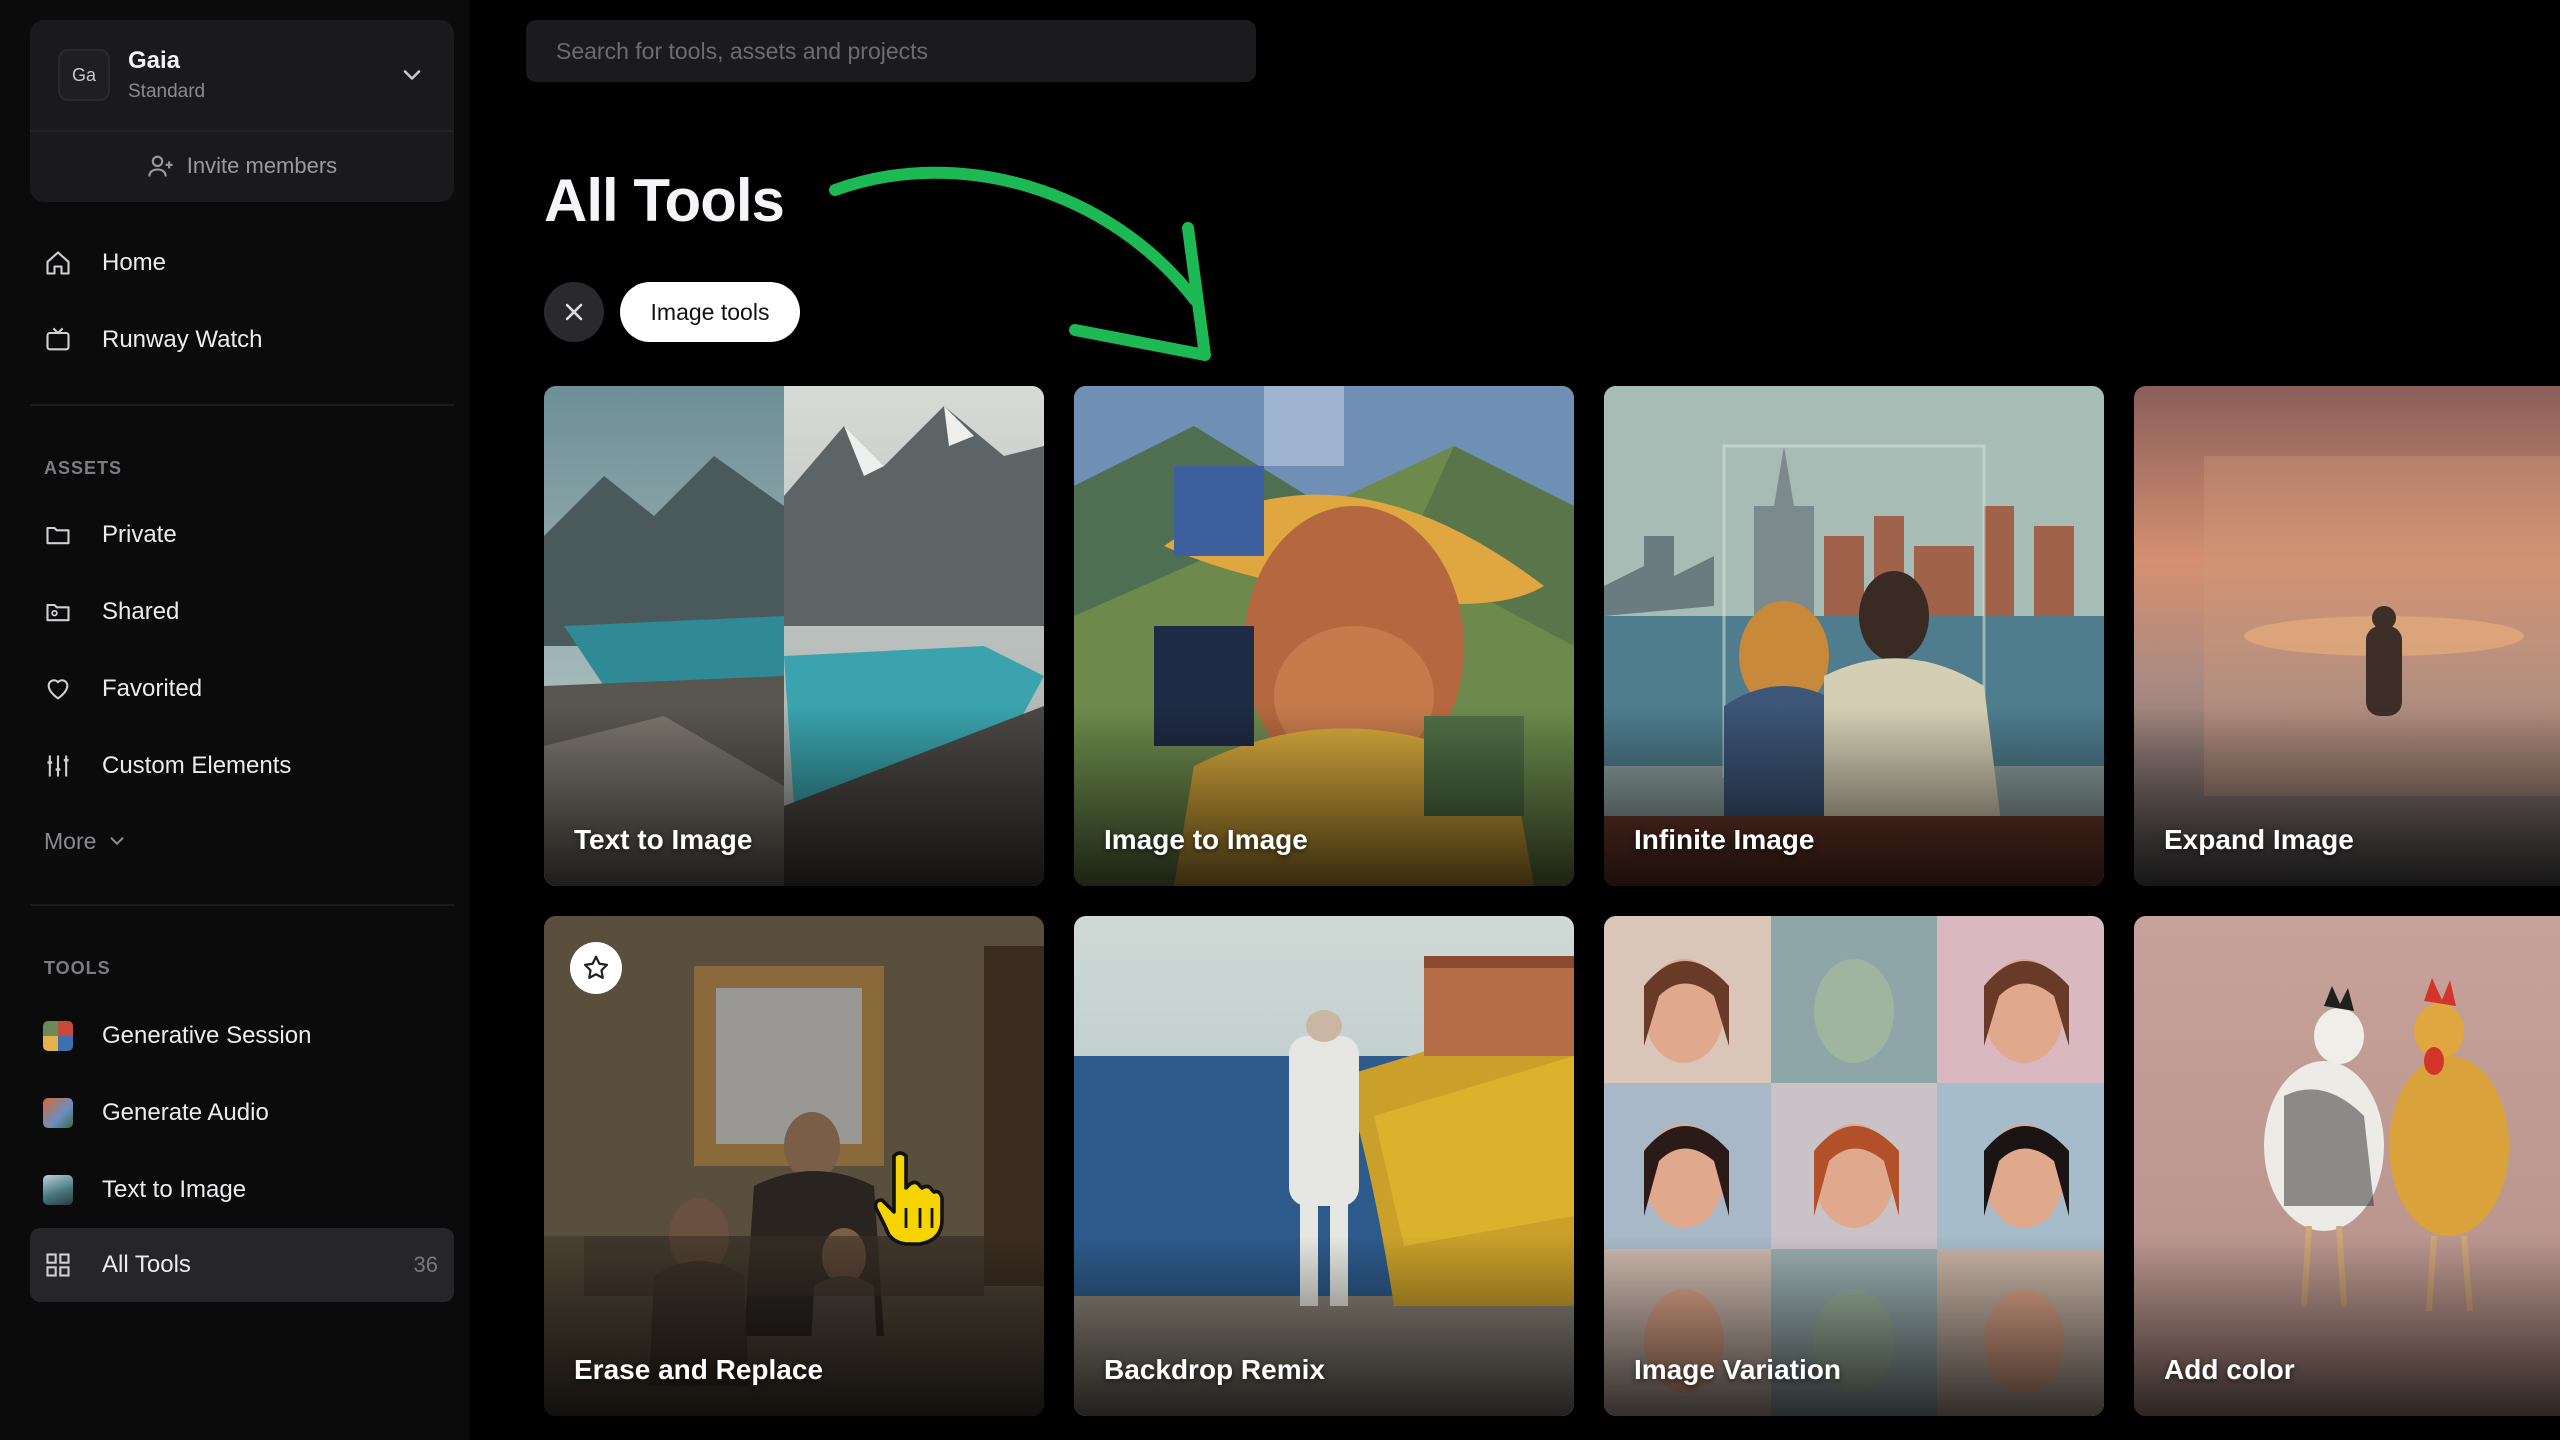  I want to click on favorite-button, so click(596, 968).